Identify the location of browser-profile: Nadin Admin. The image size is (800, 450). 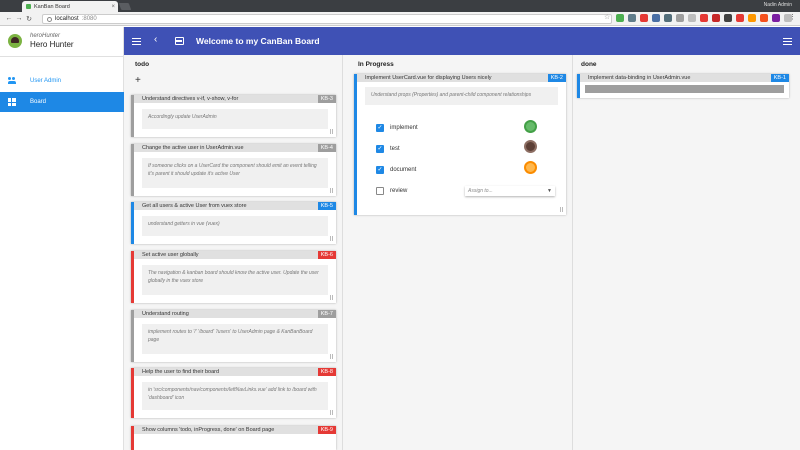
(778, 5).